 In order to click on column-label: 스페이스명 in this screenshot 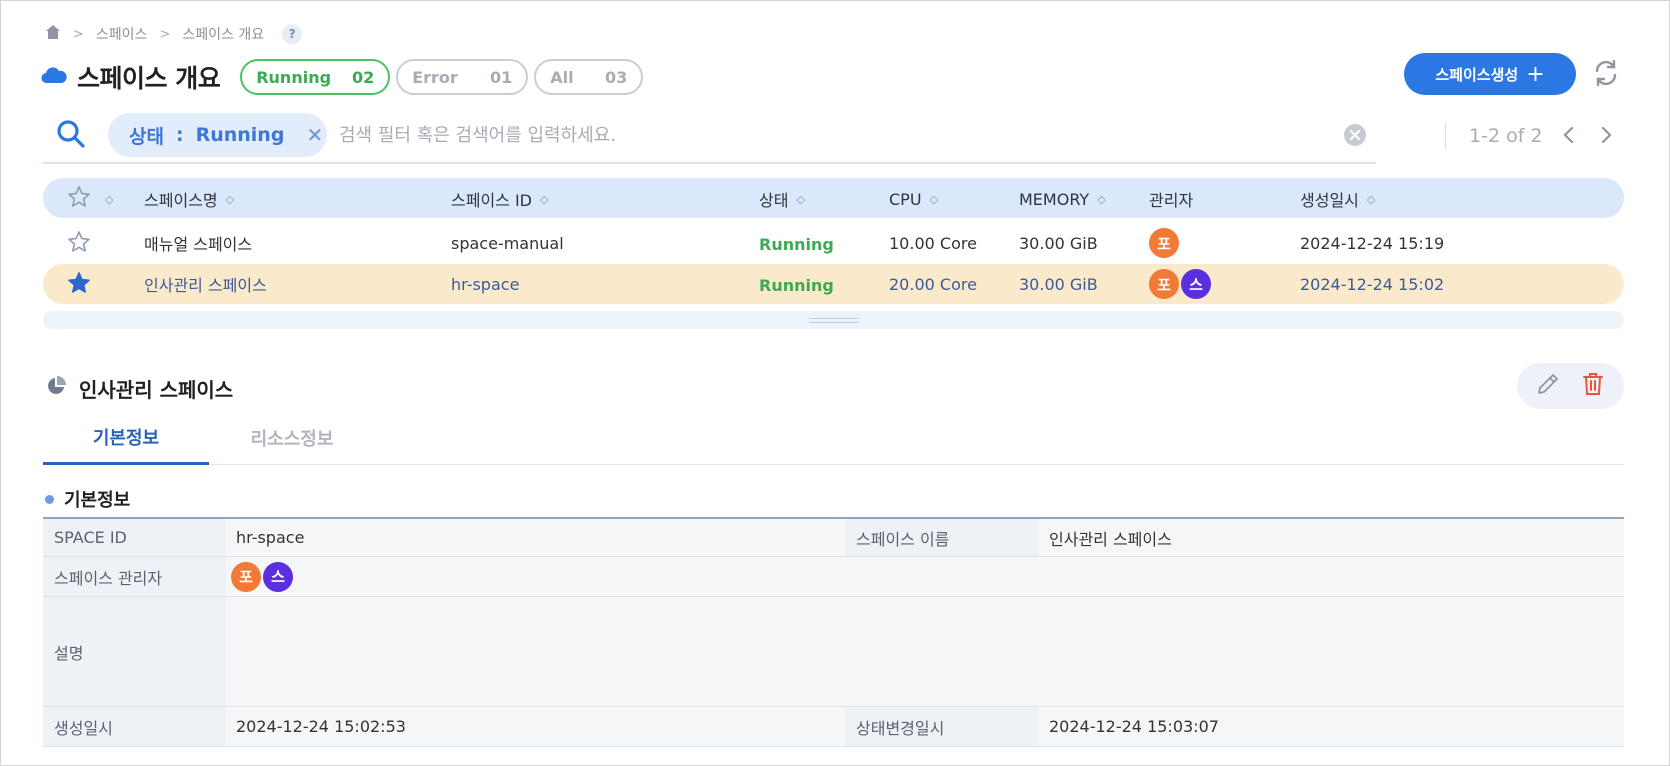, I will do `click(181, 200)`.